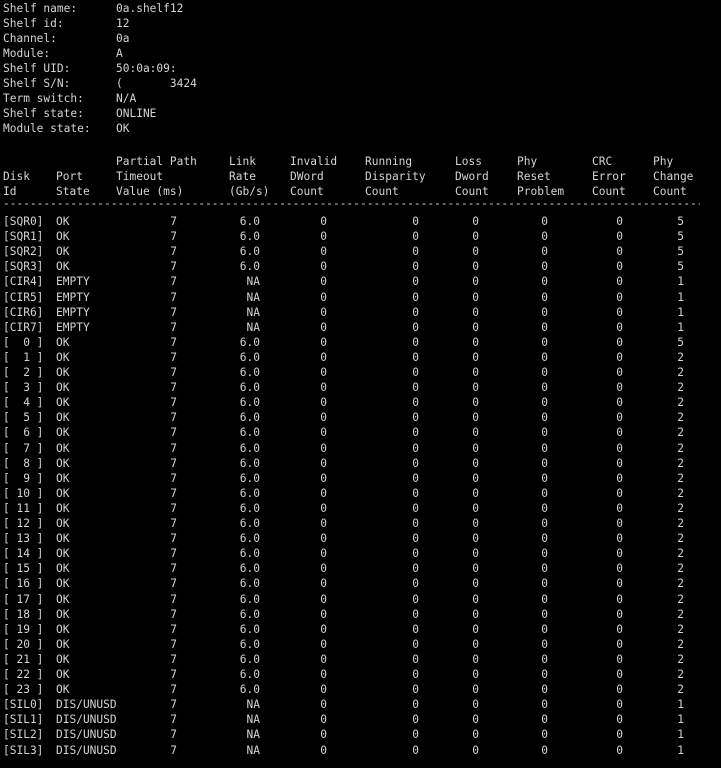  I want to click on cell-disk-id: [CIR7], so click(23, 327).